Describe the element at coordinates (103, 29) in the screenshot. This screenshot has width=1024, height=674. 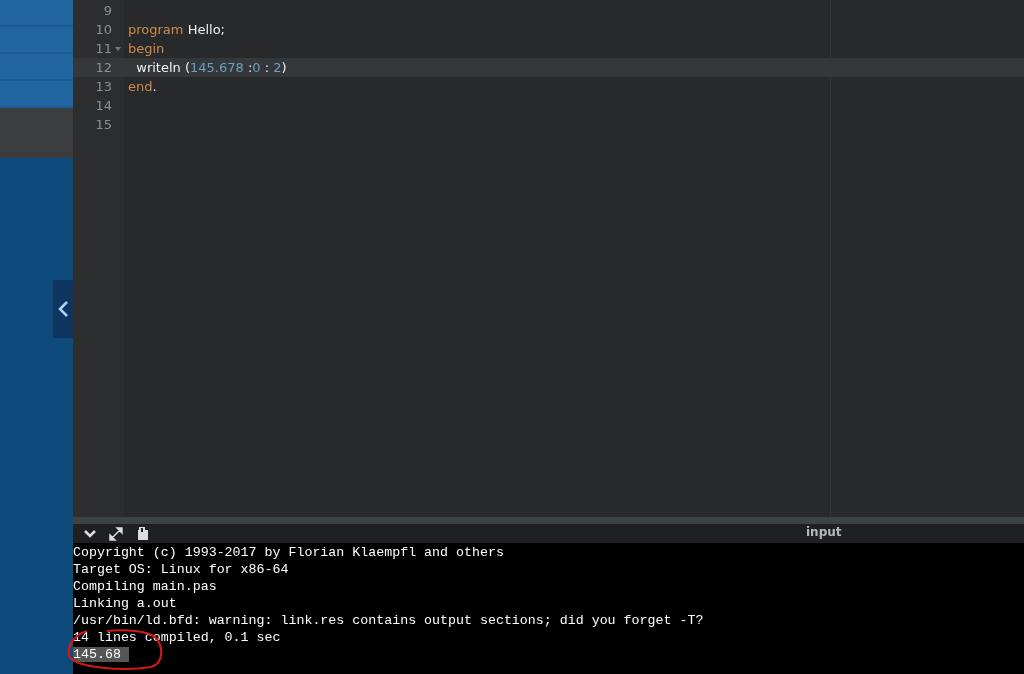
I see `line-number: 10` at that location.